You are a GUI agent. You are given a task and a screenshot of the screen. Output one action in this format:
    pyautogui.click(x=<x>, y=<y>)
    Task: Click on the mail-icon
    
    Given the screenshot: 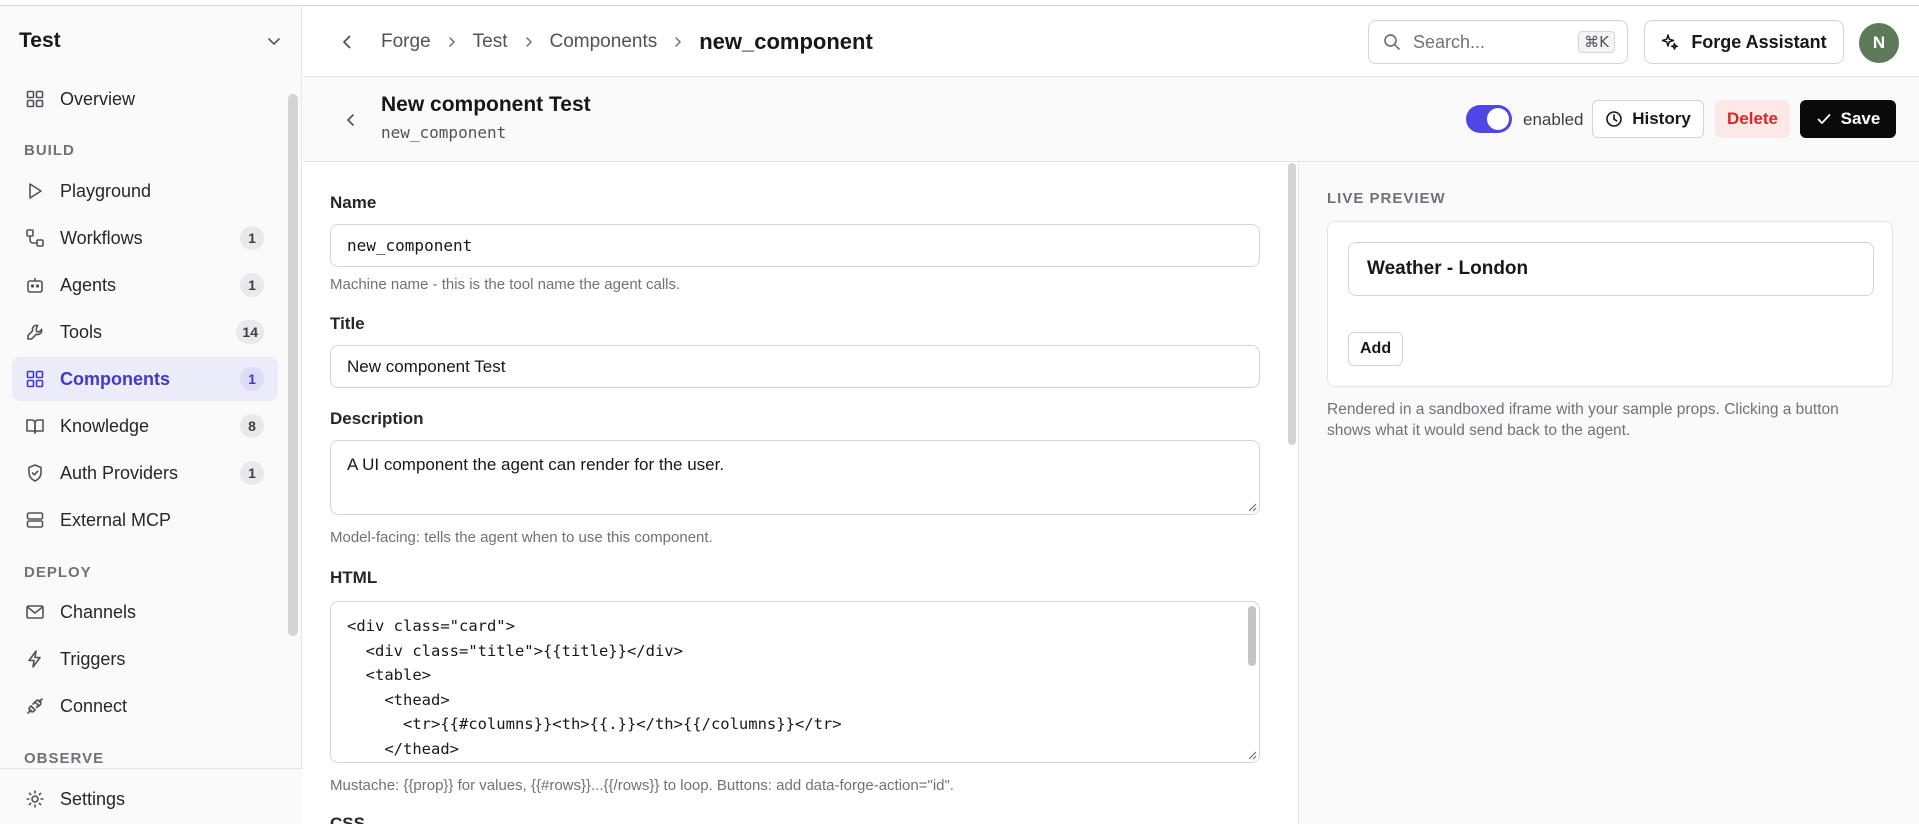 What is the action you would take?
    pyautogui.click(x=35, y=612)
    